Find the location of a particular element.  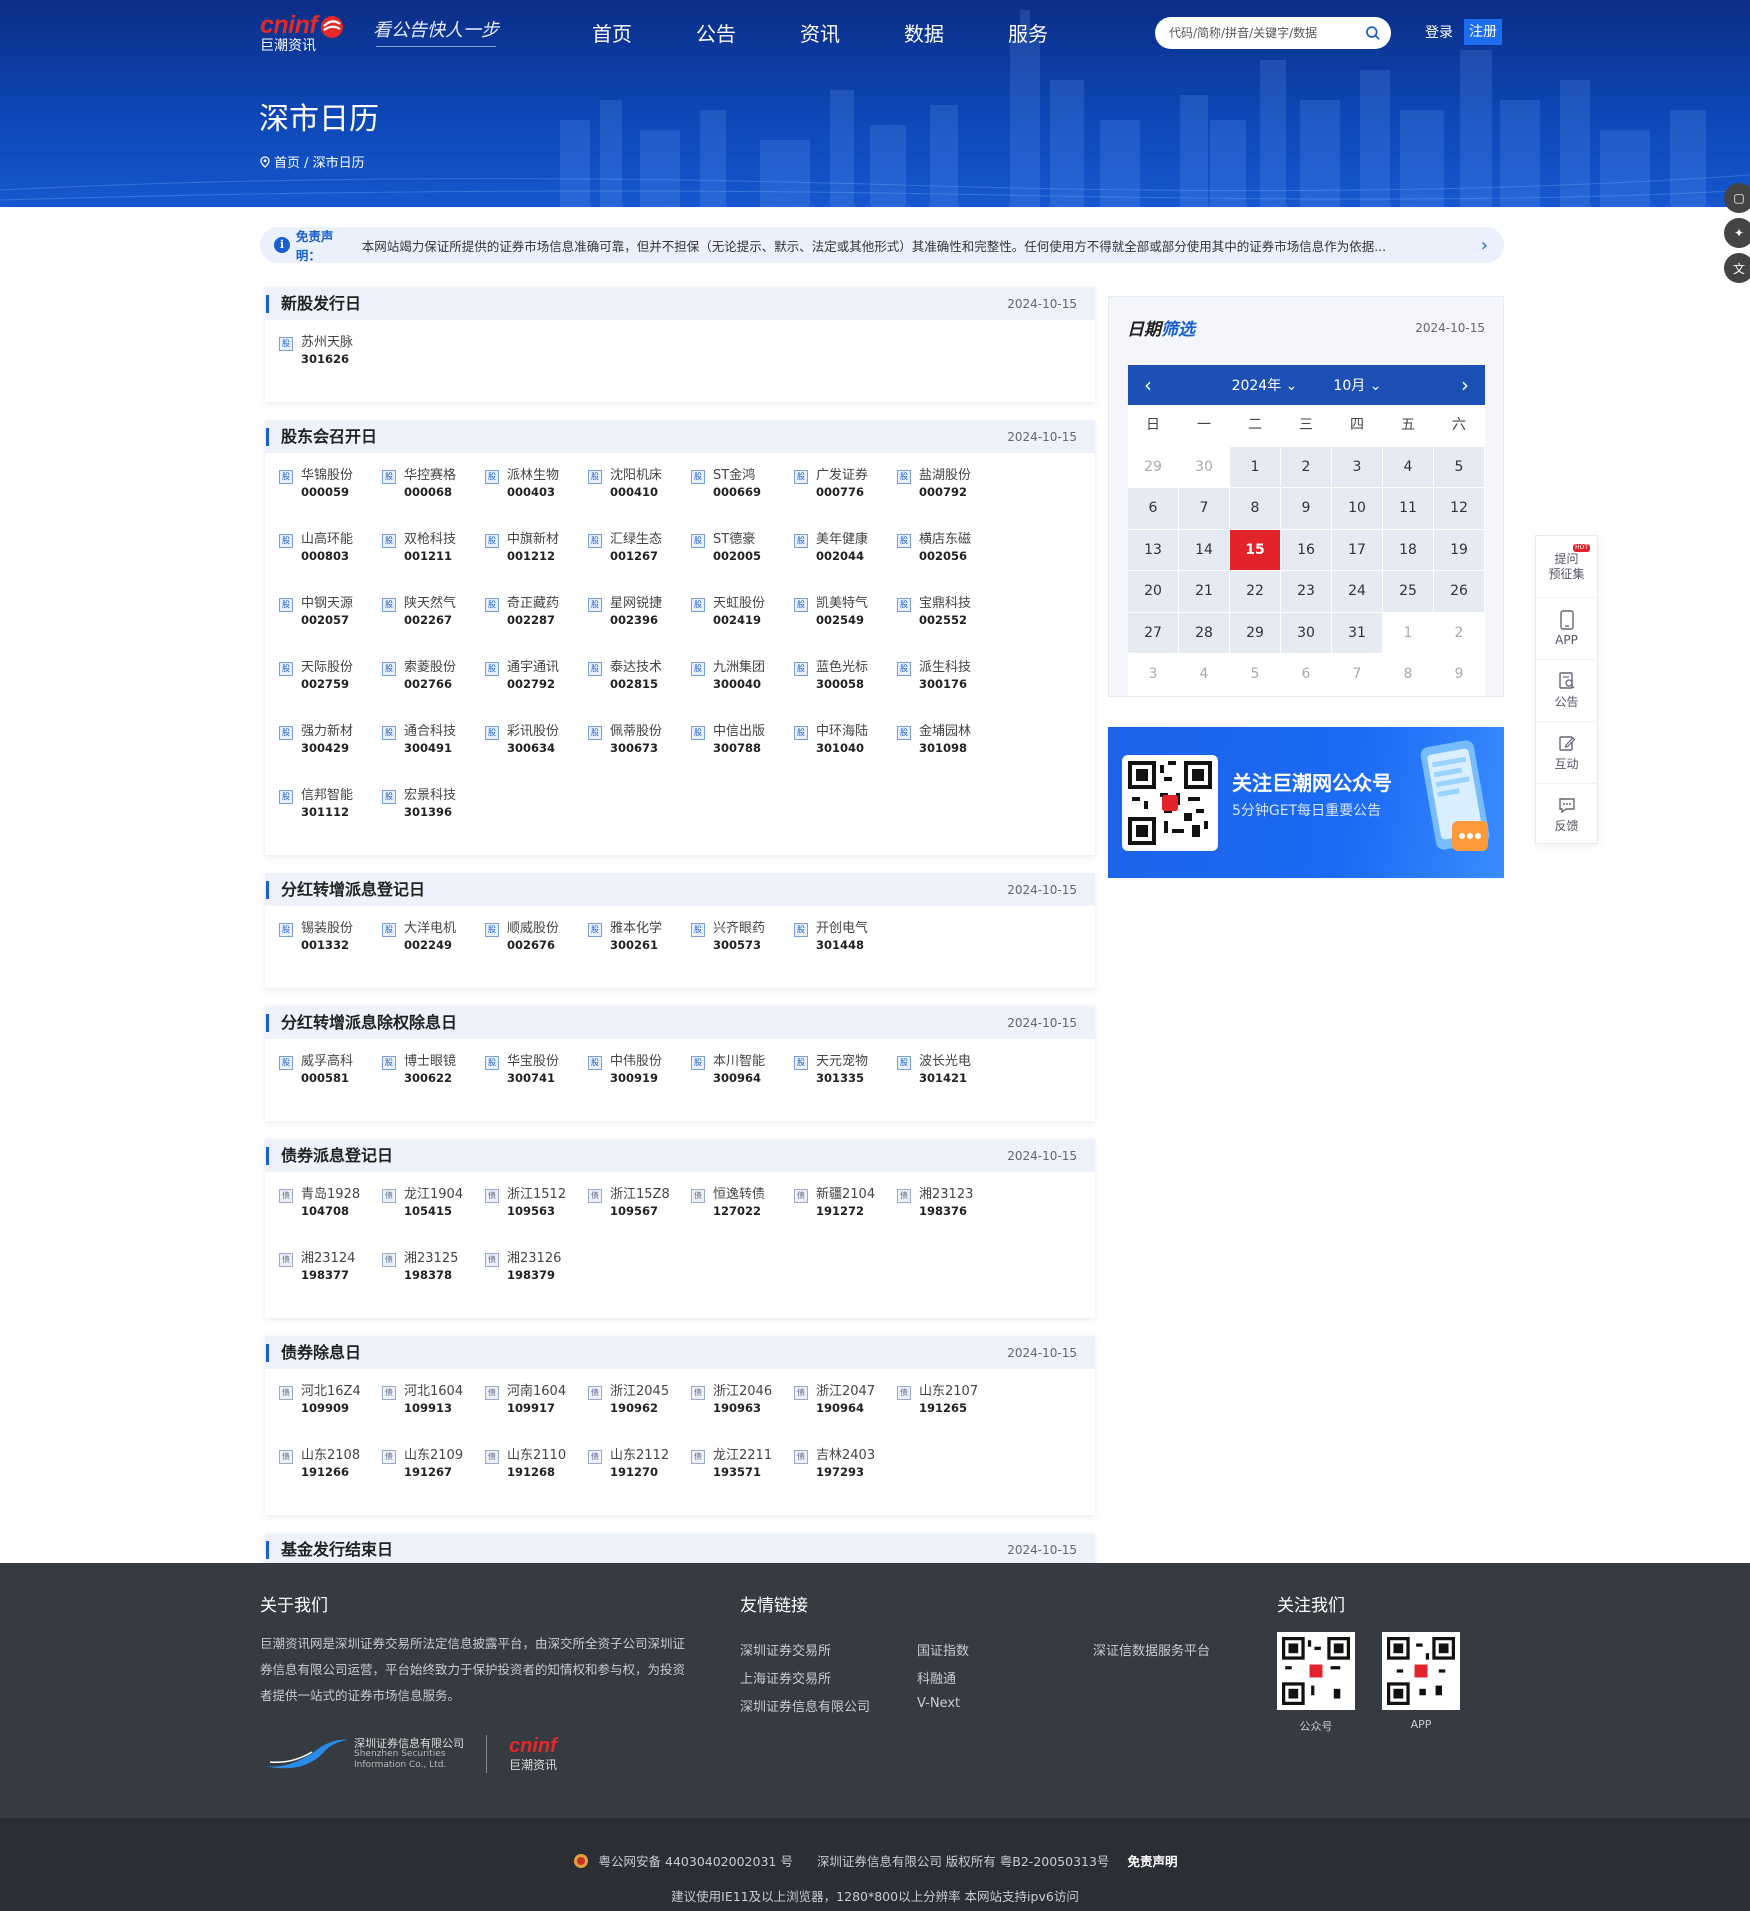

document-icon: ▢ is located at coordinates (1737, 198).